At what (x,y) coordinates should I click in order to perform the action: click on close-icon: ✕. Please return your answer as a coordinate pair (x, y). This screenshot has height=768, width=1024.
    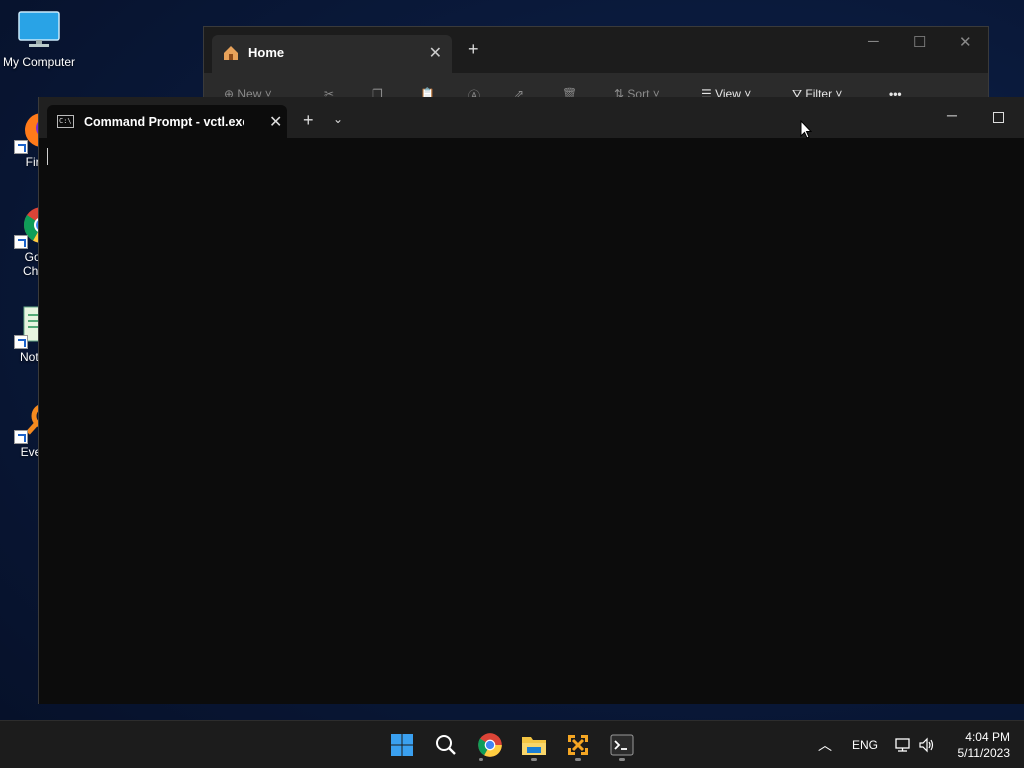
    Looking at the image, I should click on (435, 53).